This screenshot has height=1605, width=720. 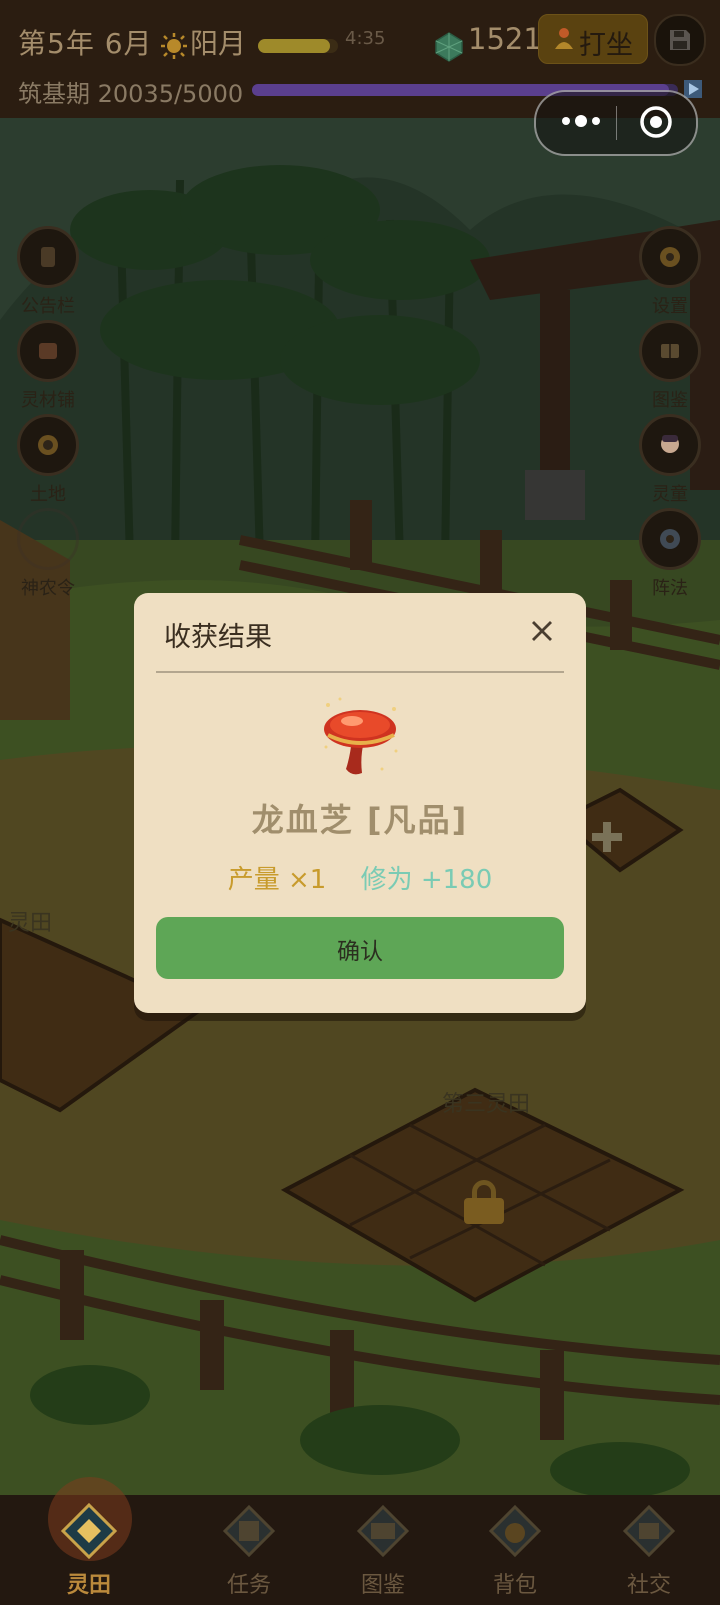 What do you see at coordinates (48, 351) in the screenshot?
I see `material-shop-icon` at bounding box center [48, 351].